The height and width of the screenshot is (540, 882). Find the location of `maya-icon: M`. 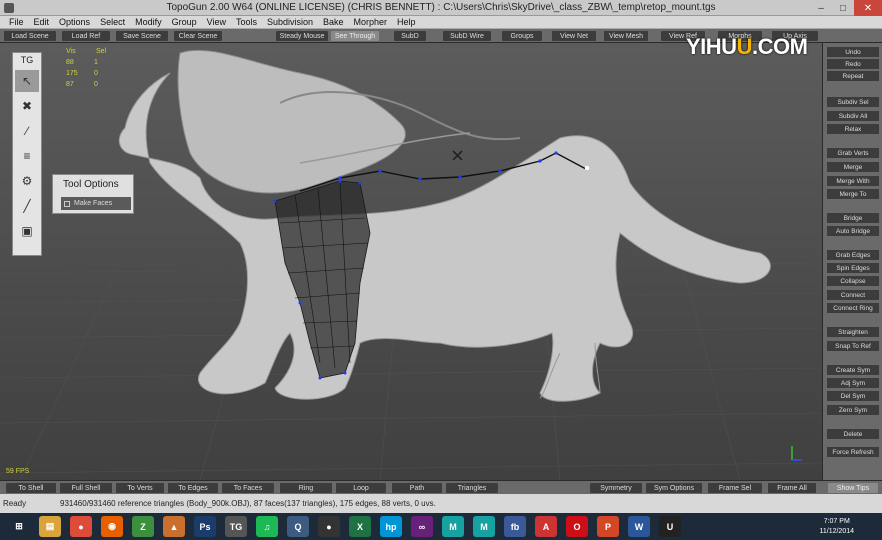

maya-icon: M is located at coordinates (453, 526).